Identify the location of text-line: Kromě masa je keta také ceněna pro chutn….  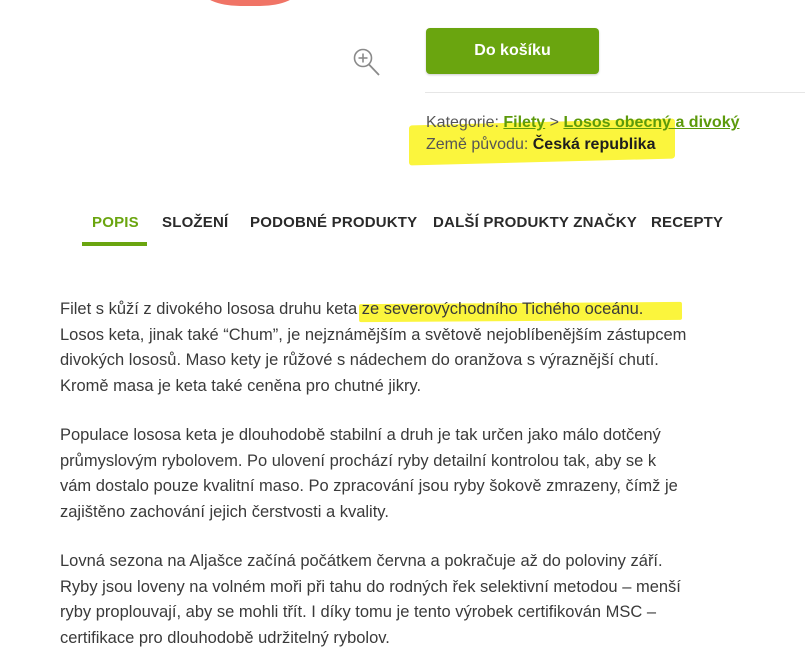
(241, 385).